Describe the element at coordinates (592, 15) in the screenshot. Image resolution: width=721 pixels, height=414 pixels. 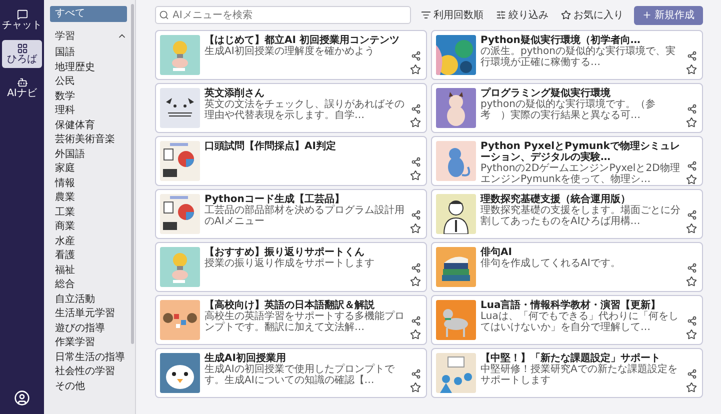
I see `favorites-button: お気に入り` at that location.